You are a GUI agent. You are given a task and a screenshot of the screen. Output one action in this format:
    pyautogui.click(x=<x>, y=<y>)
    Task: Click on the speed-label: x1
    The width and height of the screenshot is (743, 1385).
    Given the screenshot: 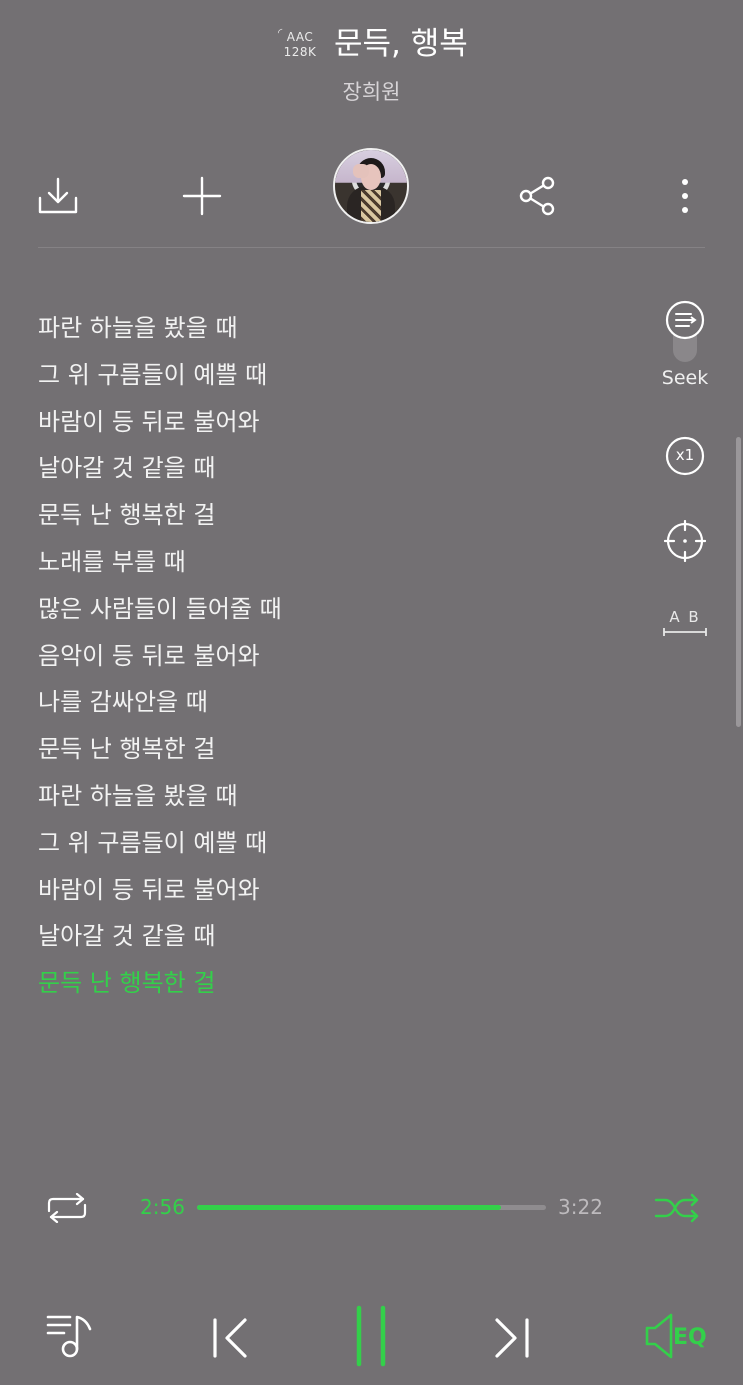 What is the action you would take?
    pyautogui.click(x=685, y=455)
    